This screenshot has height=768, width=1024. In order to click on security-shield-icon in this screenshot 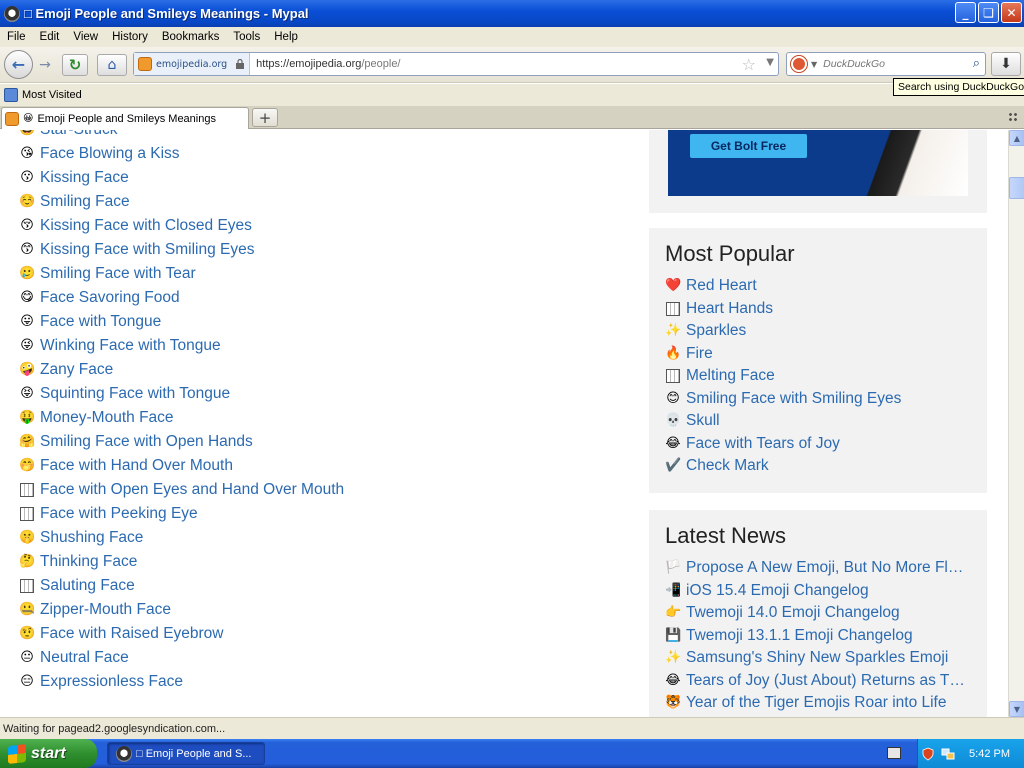, I will do `click(928, 754)`.